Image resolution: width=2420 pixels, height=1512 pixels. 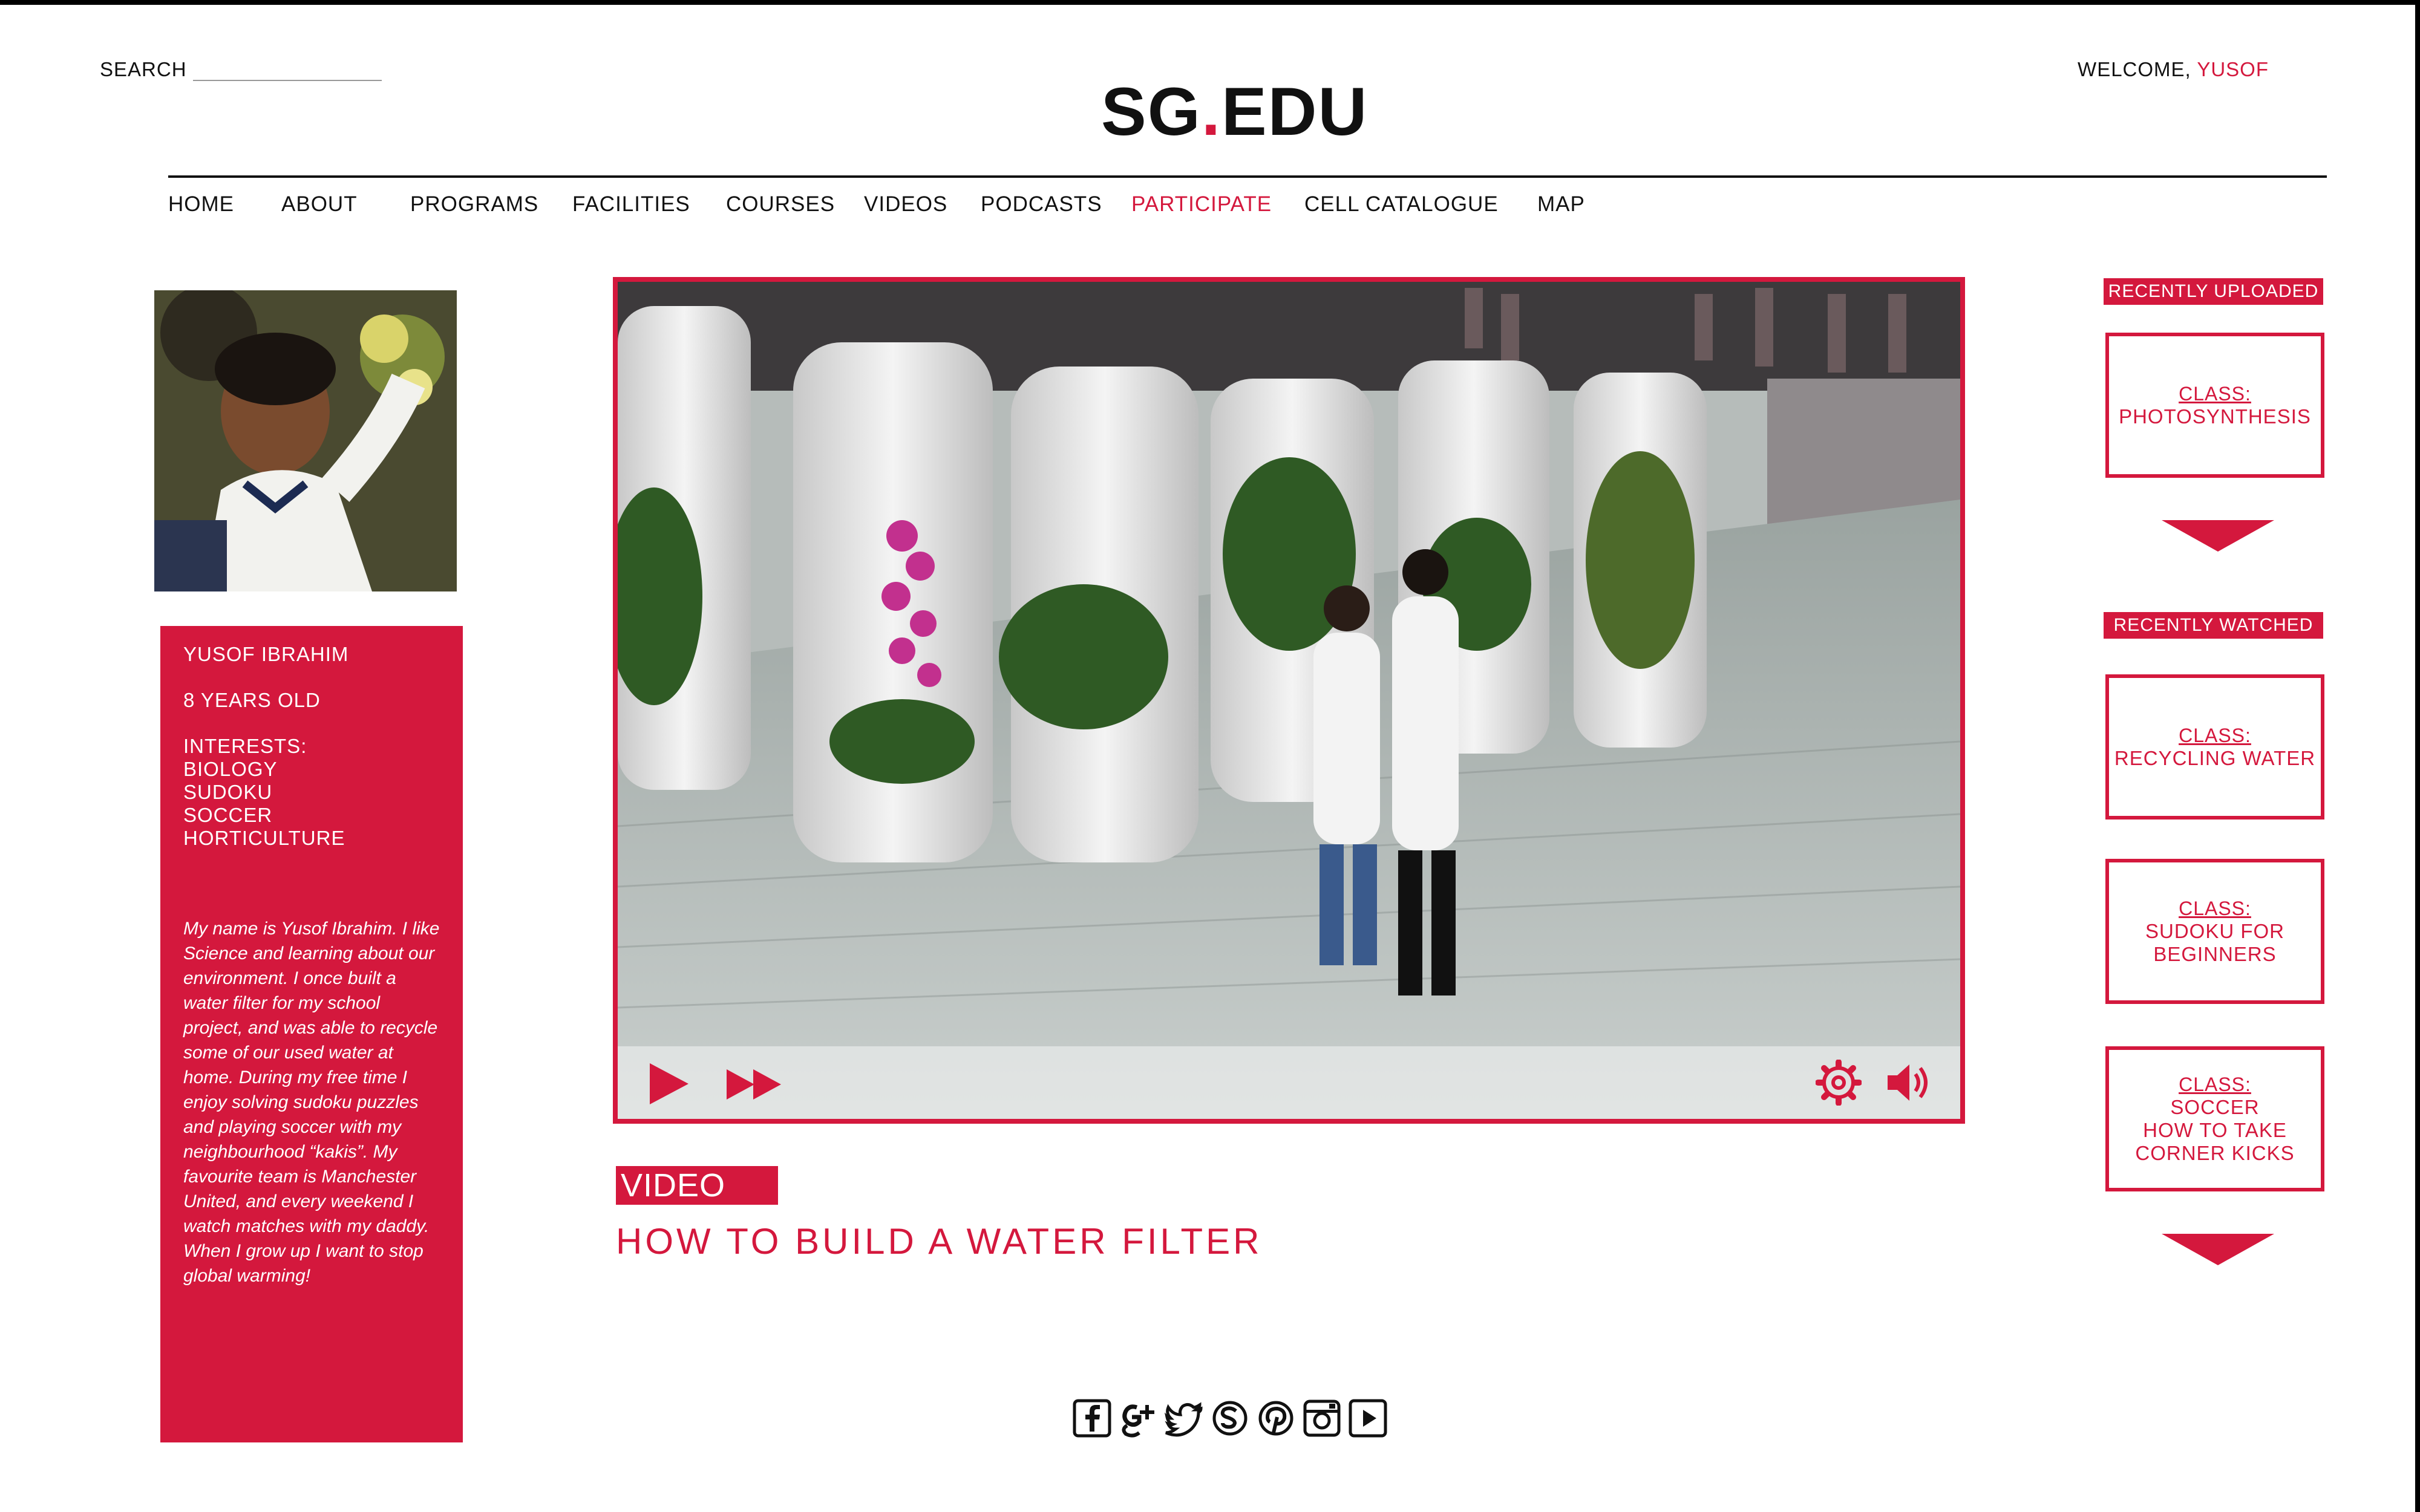 I want to click on search-input, so click(x=287, y=70).